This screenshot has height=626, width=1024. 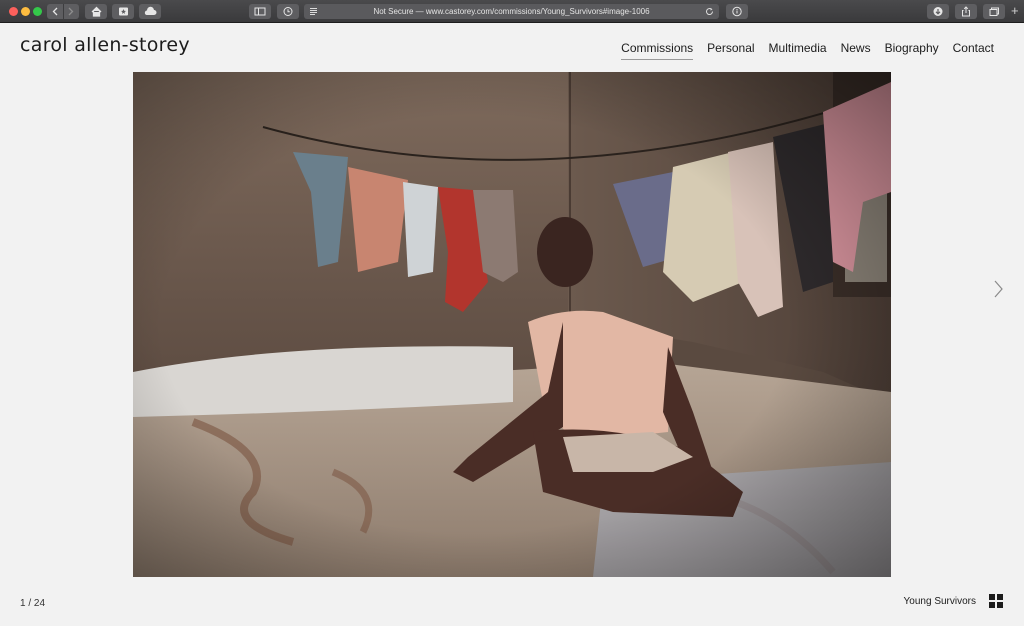 What do you see at coordinates (856, 50) in the screenshot?
I see `nav-news: News` at bounding box center [856, 50].